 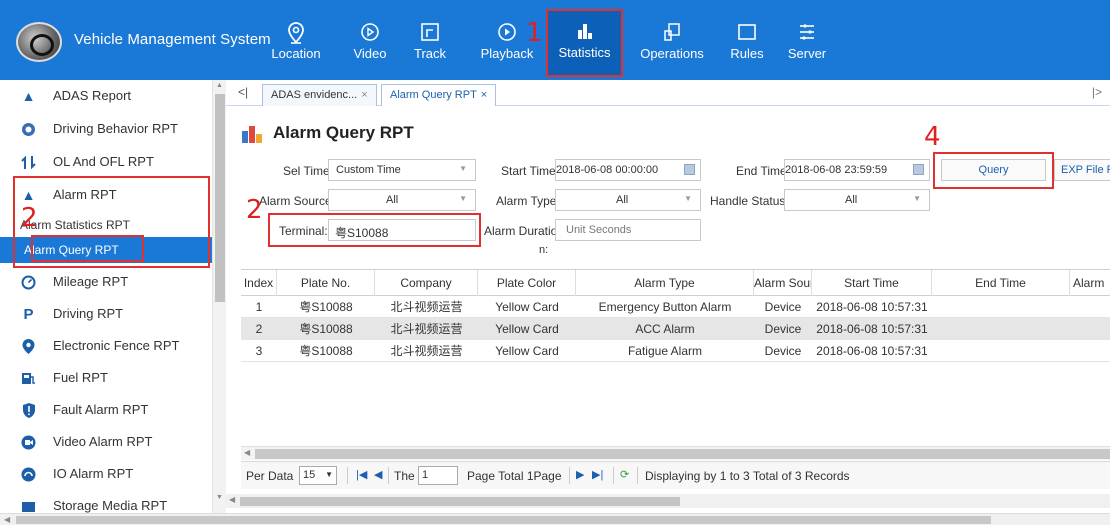 I want to click on table-cell: 北斗视频运营, so click(x=426, y=329).